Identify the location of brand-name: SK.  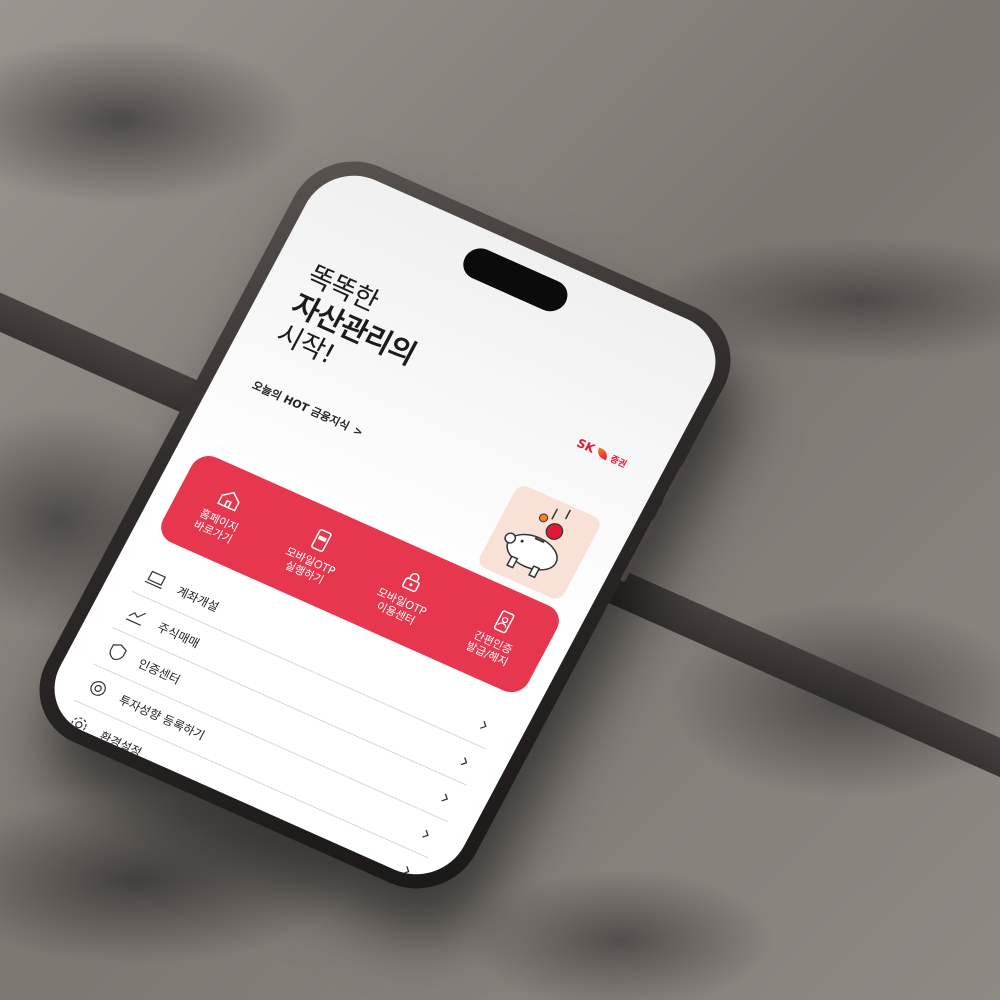
(586, 445).